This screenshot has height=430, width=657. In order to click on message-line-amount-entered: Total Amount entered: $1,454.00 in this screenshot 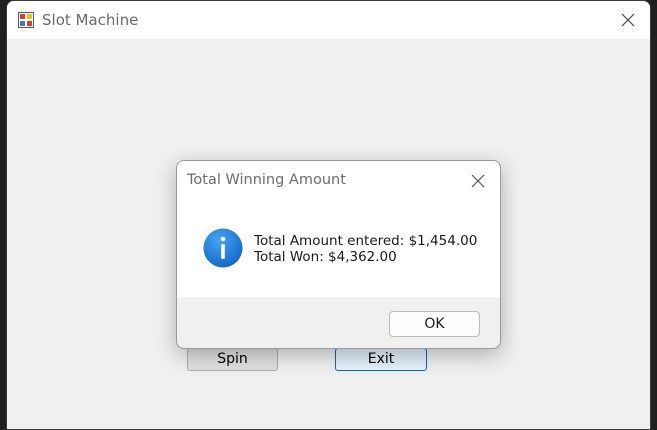, I will do `click(366, 241)`.